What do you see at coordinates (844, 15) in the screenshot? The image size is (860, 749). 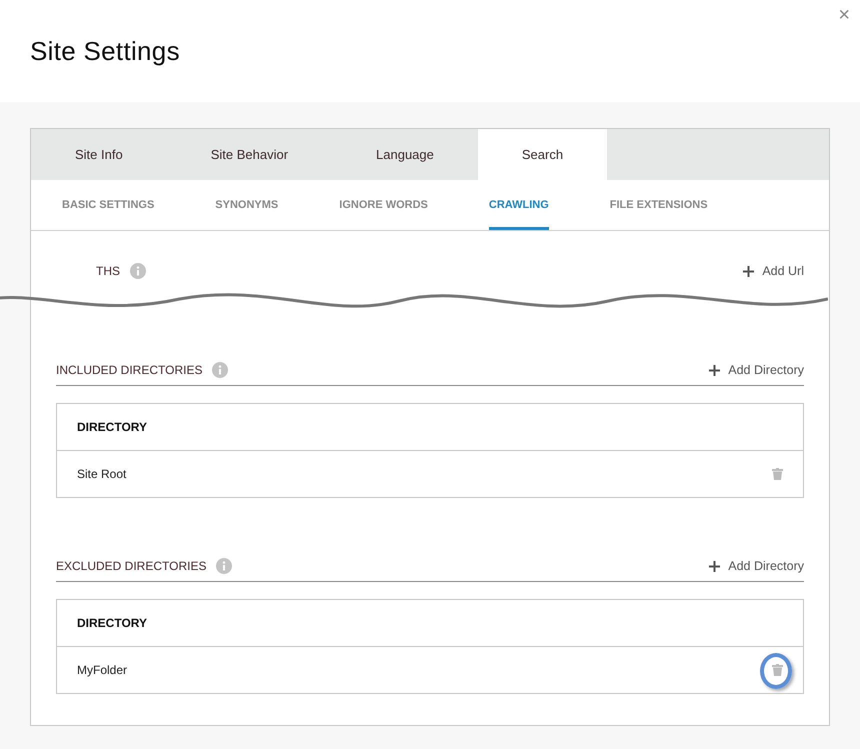 I see `close-button: ×` at bounding box center [844, 15].